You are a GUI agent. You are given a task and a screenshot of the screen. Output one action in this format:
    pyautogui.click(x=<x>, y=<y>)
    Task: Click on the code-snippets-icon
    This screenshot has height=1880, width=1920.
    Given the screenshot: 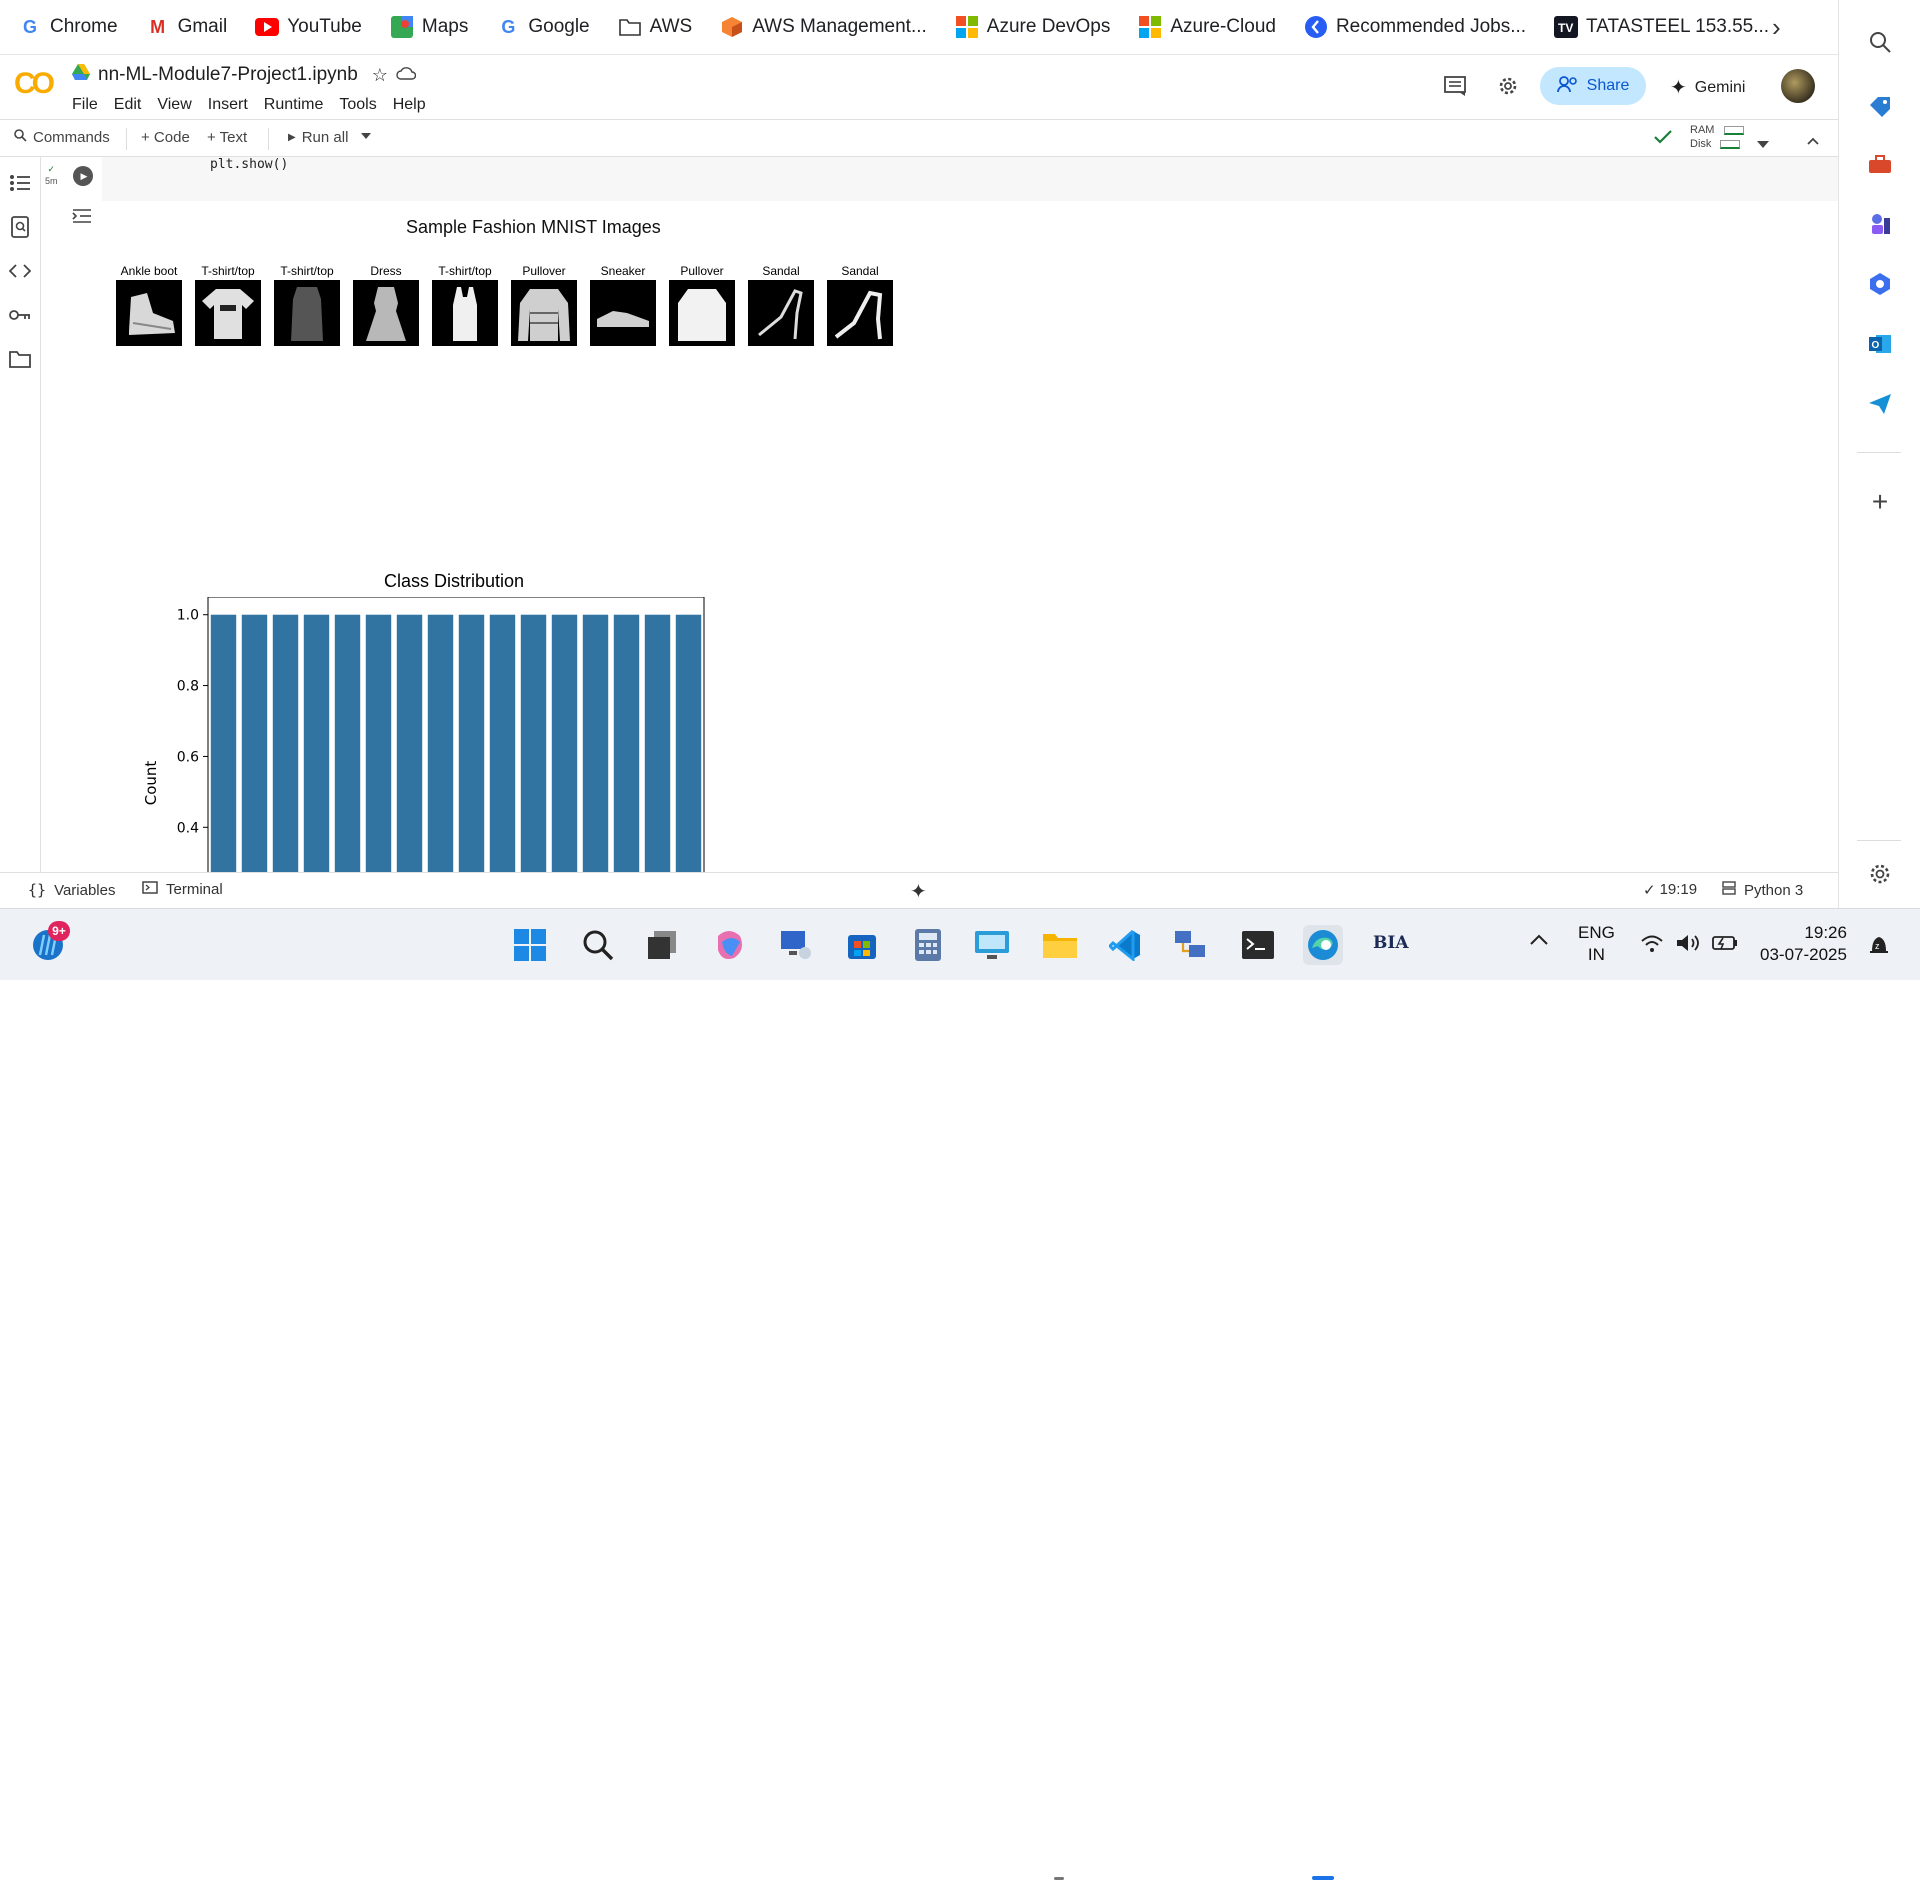 What is the action you would take?
    pyautogui.click(x=20, y=271)
    